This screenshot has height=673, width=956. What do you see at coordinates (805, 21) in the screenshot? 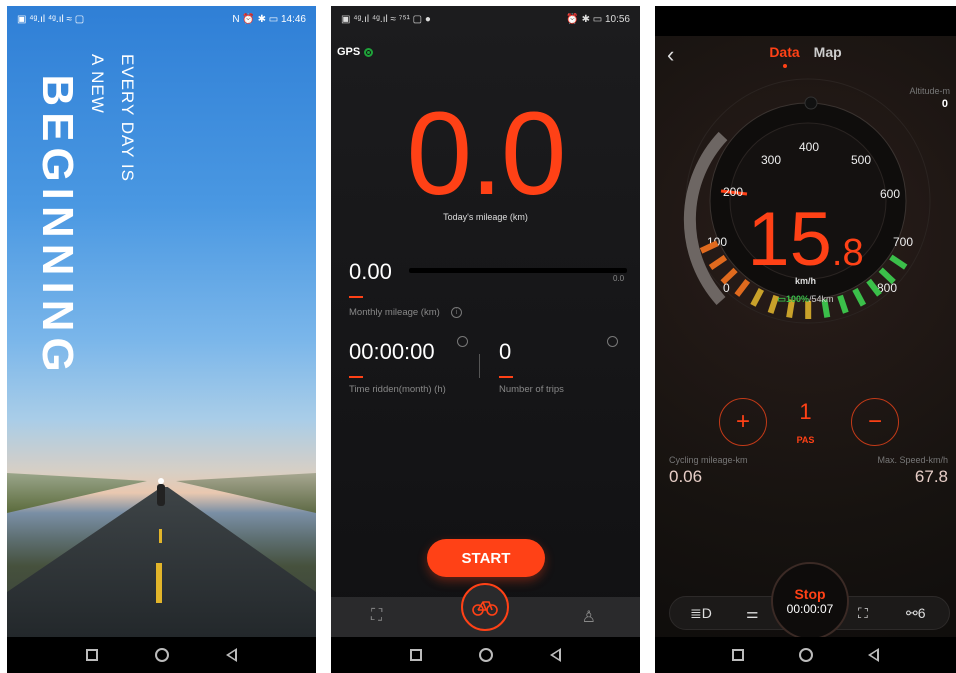
I see `status-bar` at bounding box center [805, 21].